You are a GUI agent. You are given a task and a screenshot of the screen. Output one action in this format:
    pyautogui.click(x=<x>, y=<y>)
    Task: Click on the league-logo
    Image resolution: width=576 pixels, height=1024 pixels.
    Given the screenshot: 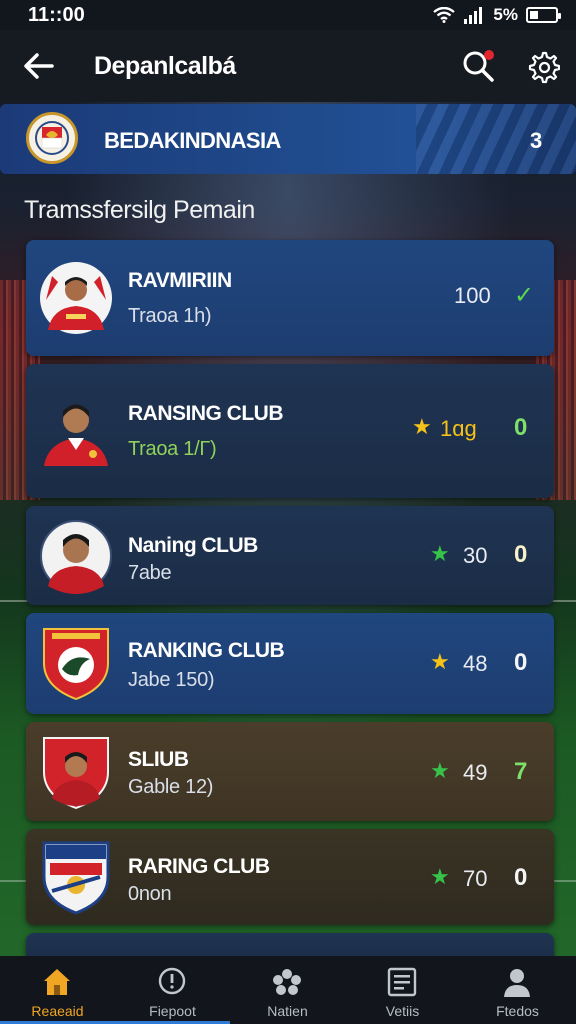 What is the action you would take?
    pyautogui.click(x=52, y=138)
    